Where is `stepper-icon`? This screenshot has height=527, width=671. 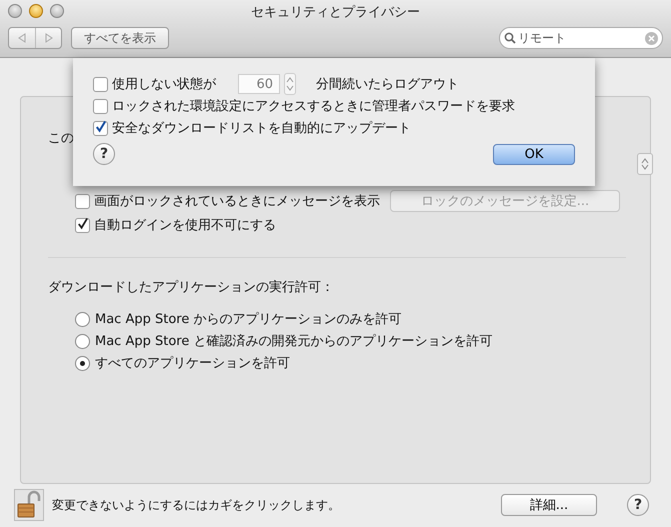
stepper-icon is located at coordinates (290, 84).